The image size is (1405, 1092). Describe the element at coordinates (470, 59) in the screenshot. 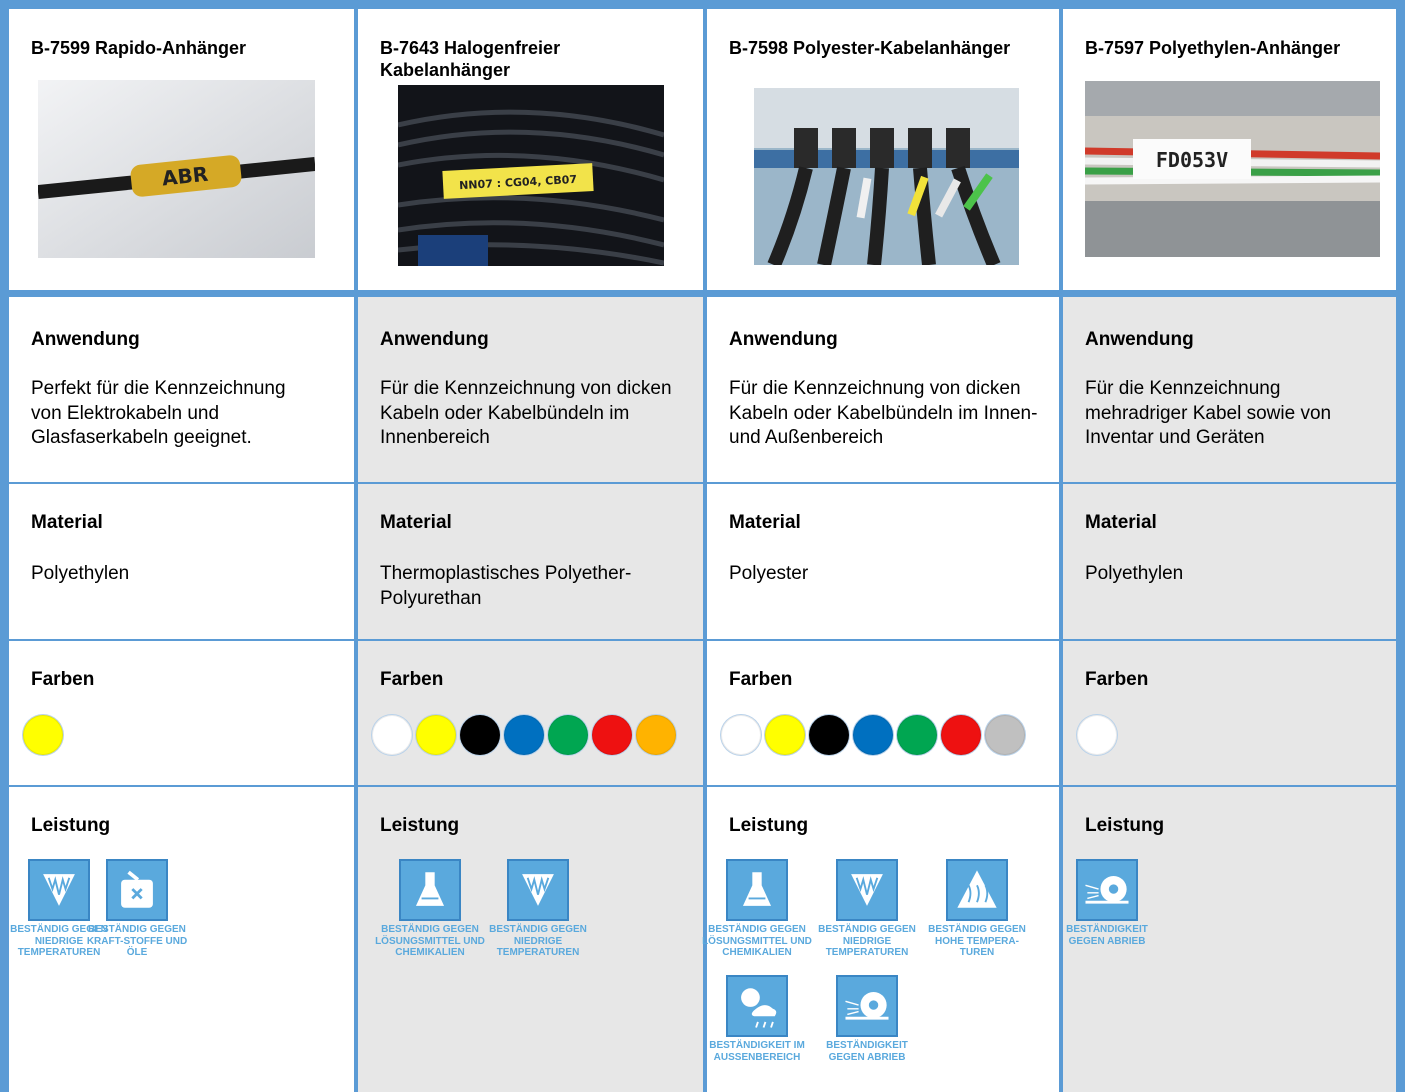

I see `product-title: B-7643 Halogenfreier Kabelanhänger` at that location.